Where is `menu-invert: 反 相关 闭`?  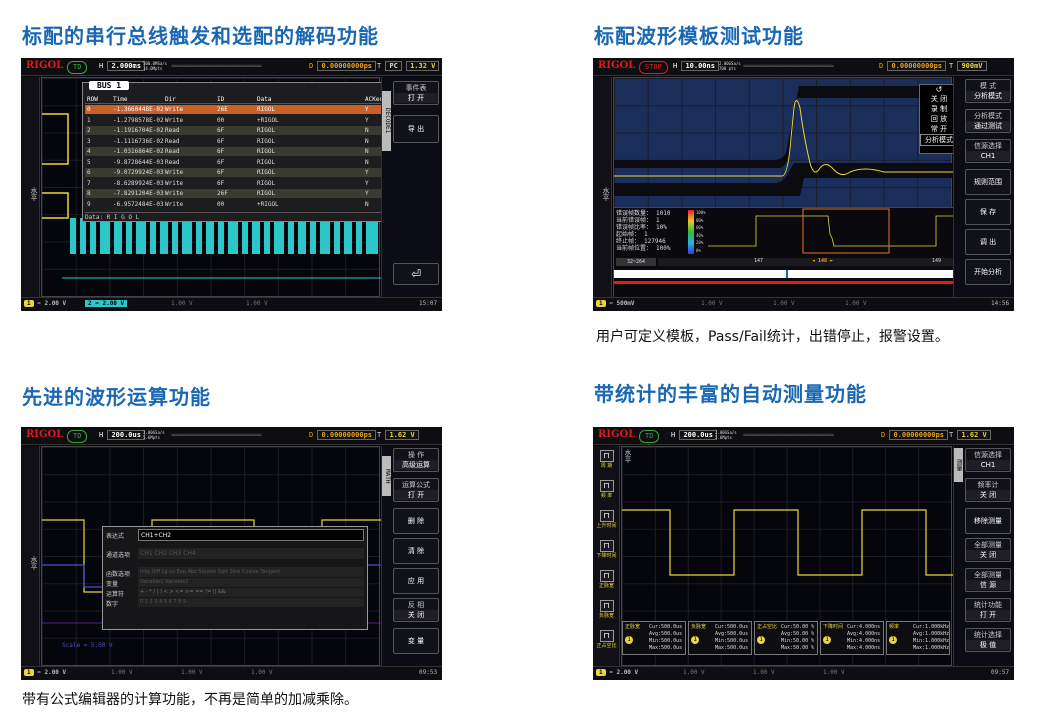 menu-invert: 反 相关 闭 is located at coordinates (416, 610).